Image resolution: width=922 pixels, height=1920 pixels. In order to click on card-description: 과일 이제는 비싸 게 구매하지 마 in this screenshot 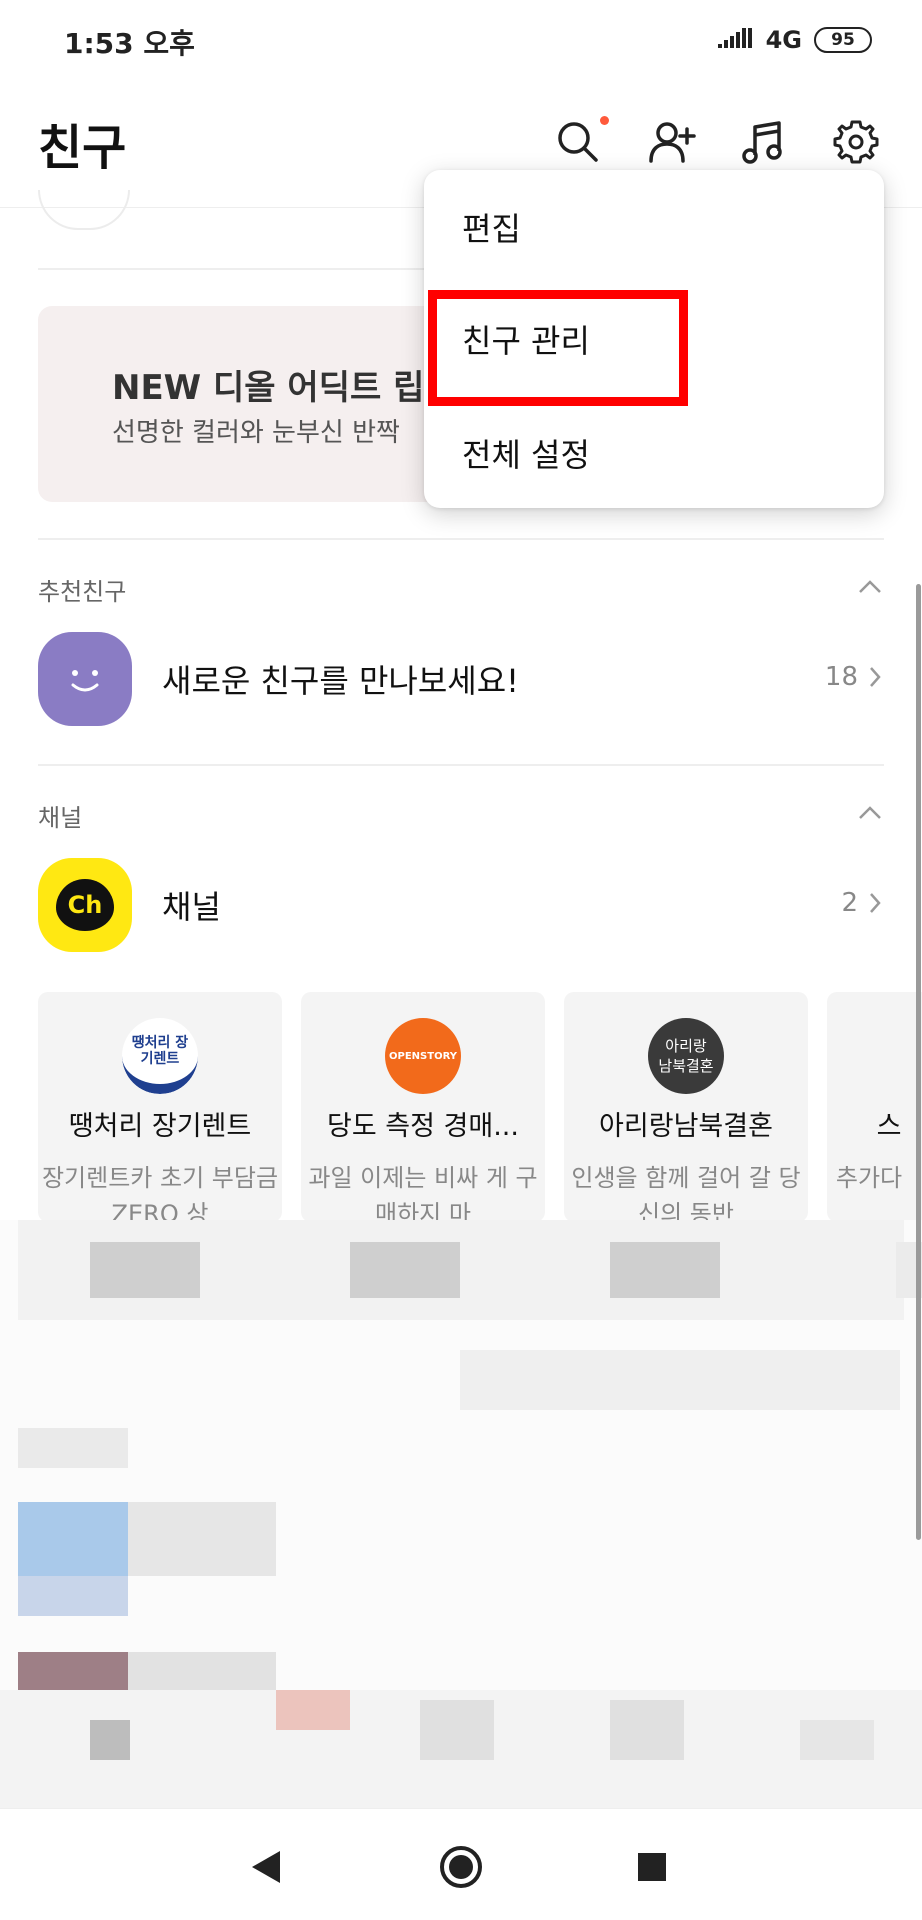, I will do `click(423, 1193)`.